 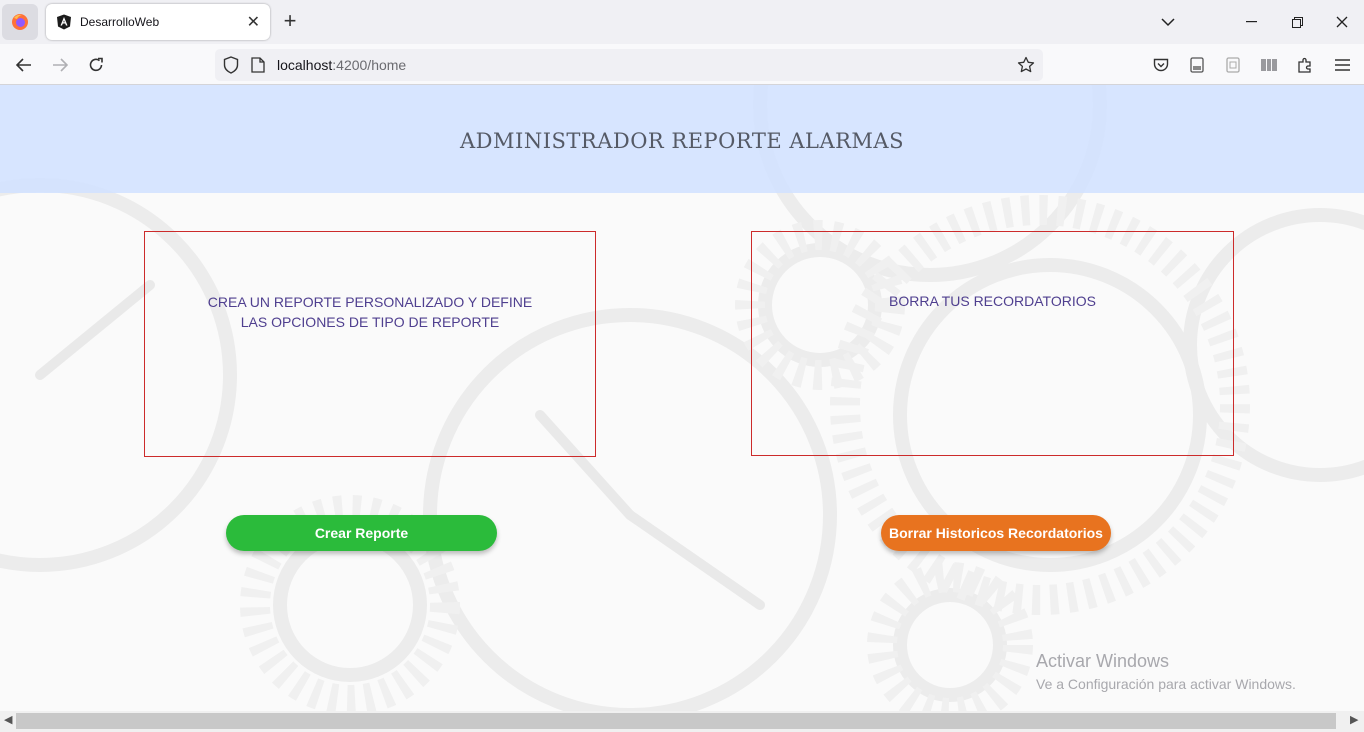 I want to click on delete-history-reminders-button: Borrar Historicos Recordatorios, so click(x=996, y=533).